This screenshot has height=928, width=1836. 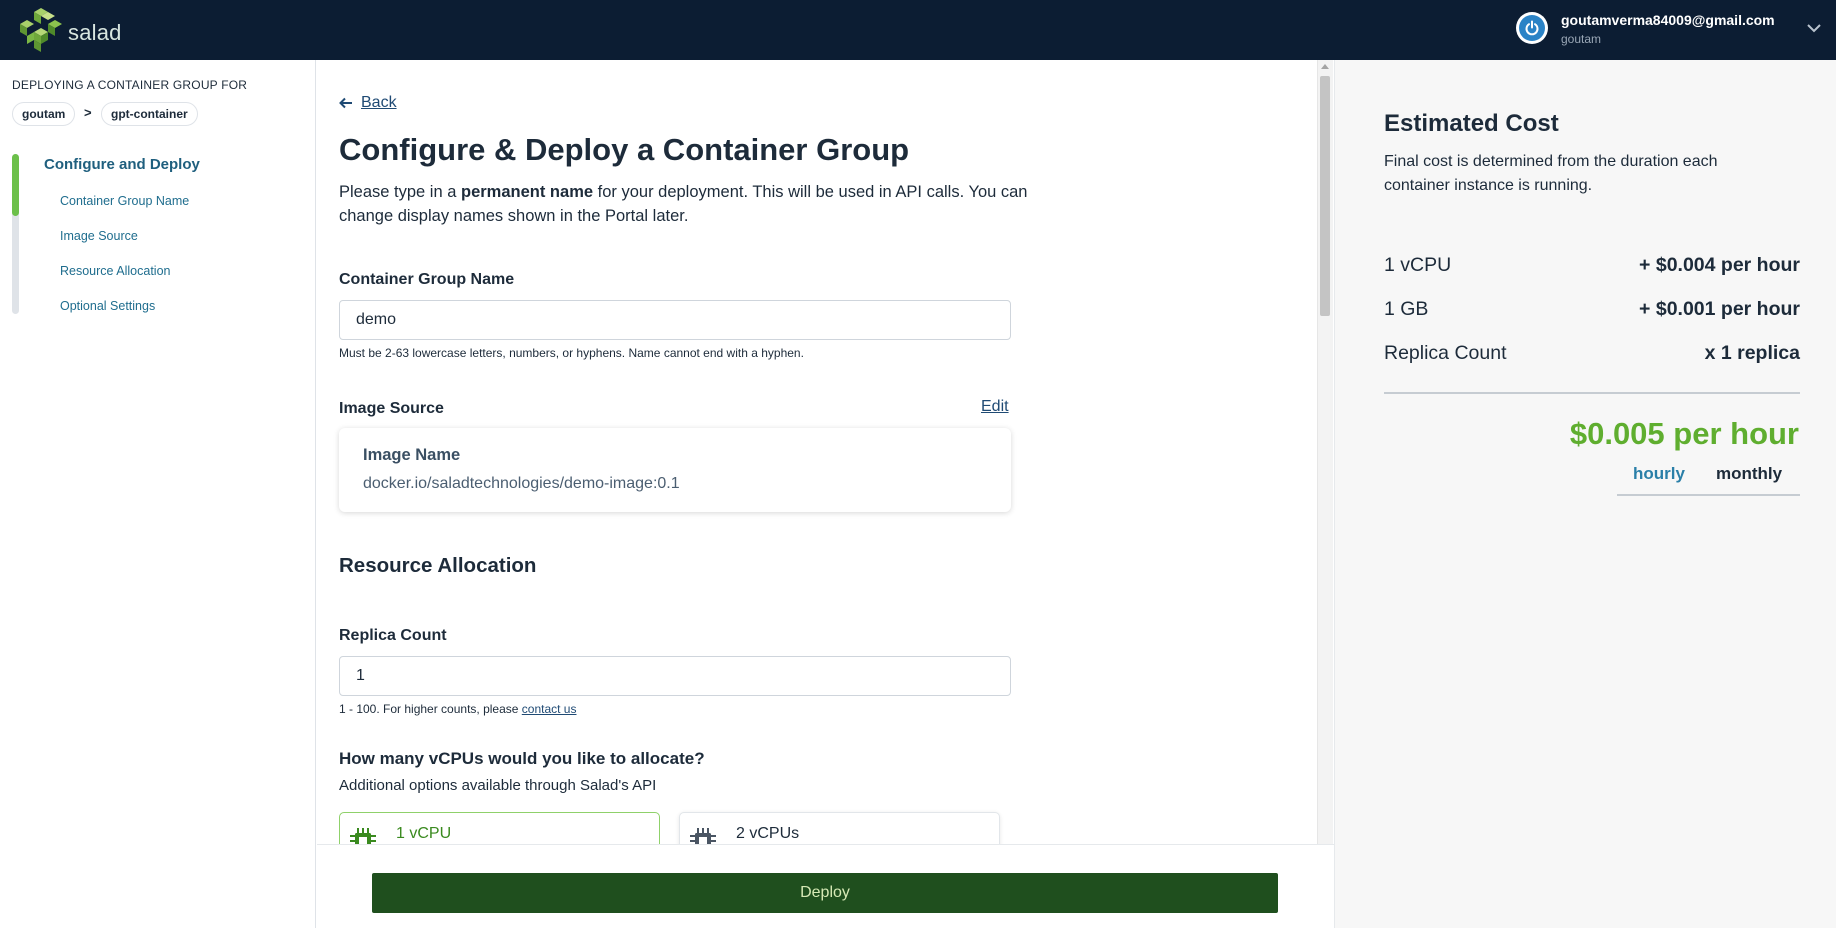 What do you see at coordinates (675, 320) in the screenshot?
I see `container-group-name-input` at bounding box center [675, 320].